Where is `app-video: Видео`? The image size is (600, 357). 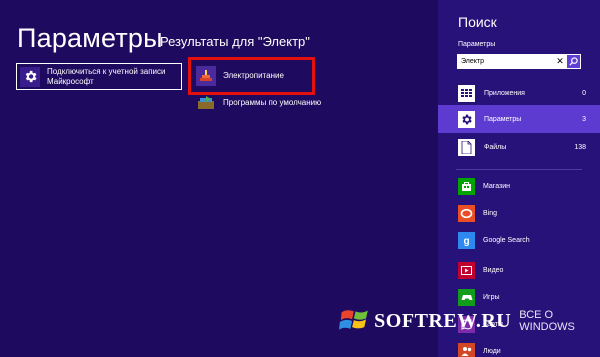 app-video: Видео is located at coordinates (519, 270).